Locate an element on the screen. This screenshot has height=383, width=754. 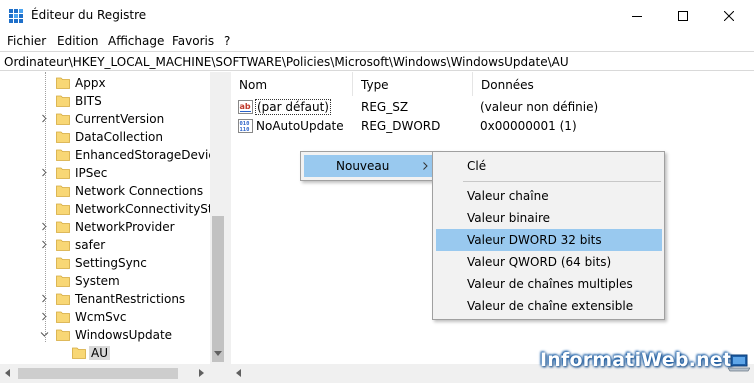
svg-text: ab is located at coordinates (245, 106).